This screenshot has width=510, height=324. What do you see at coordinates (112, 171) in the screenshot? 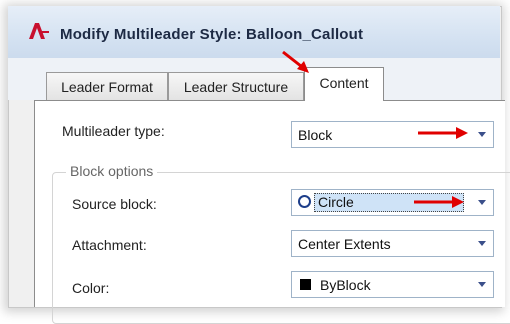
I see `block-options-title: Block options` at bounding box center [112, 171].